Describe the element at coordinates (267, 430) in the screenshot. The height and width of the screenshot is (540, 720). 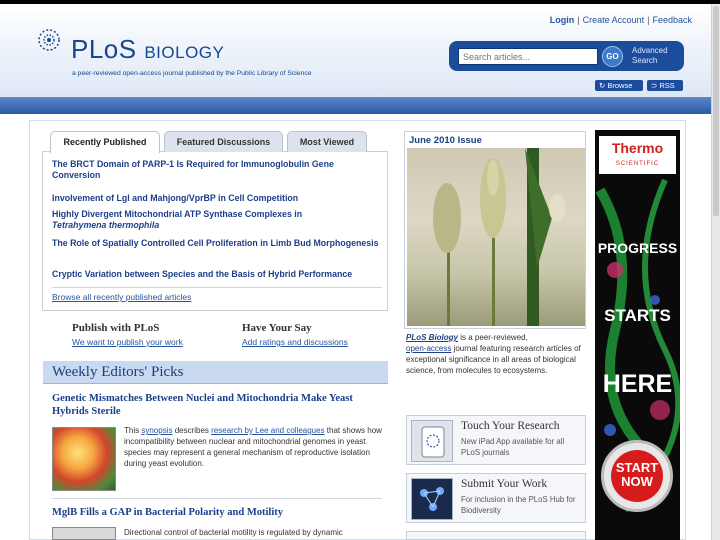
I see `research-link: research by Lee and colleagues` at that location.